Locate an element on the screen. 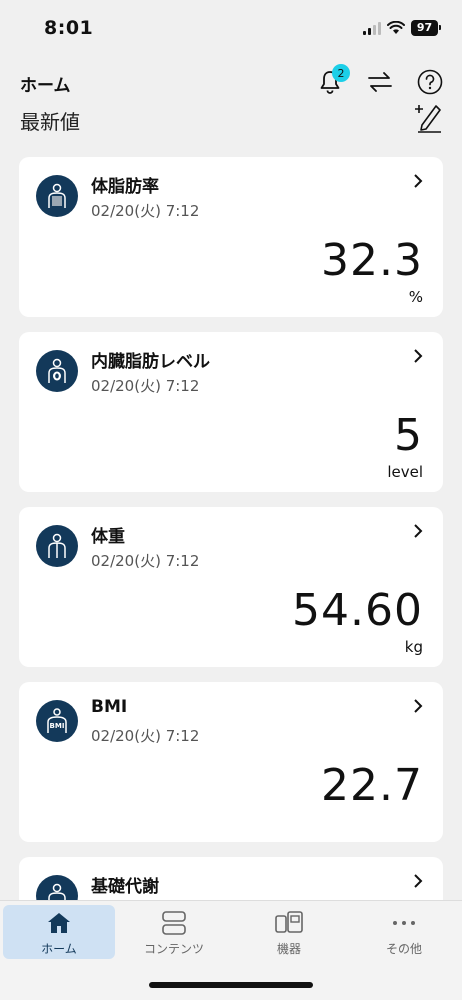 Image resolution: width=462 pixels, height=1000 pixels. nav-item-more: その他 is located at coordinates (404, 932).